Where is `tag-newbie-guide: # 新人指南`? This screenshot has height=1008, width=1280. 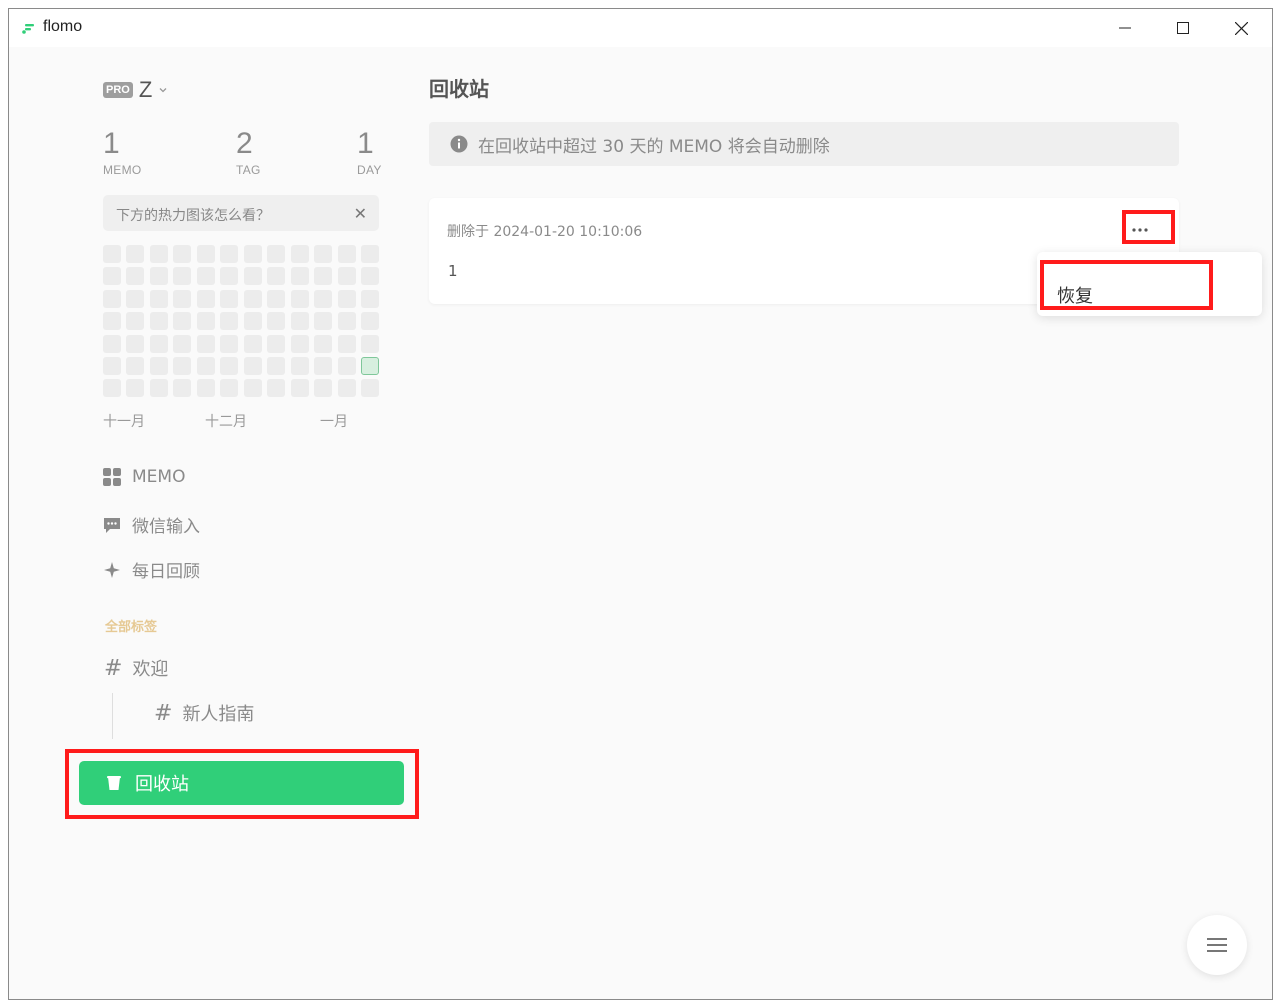 tag-newbie-guide: # 新人指南 is located at coordinates (204, 713).